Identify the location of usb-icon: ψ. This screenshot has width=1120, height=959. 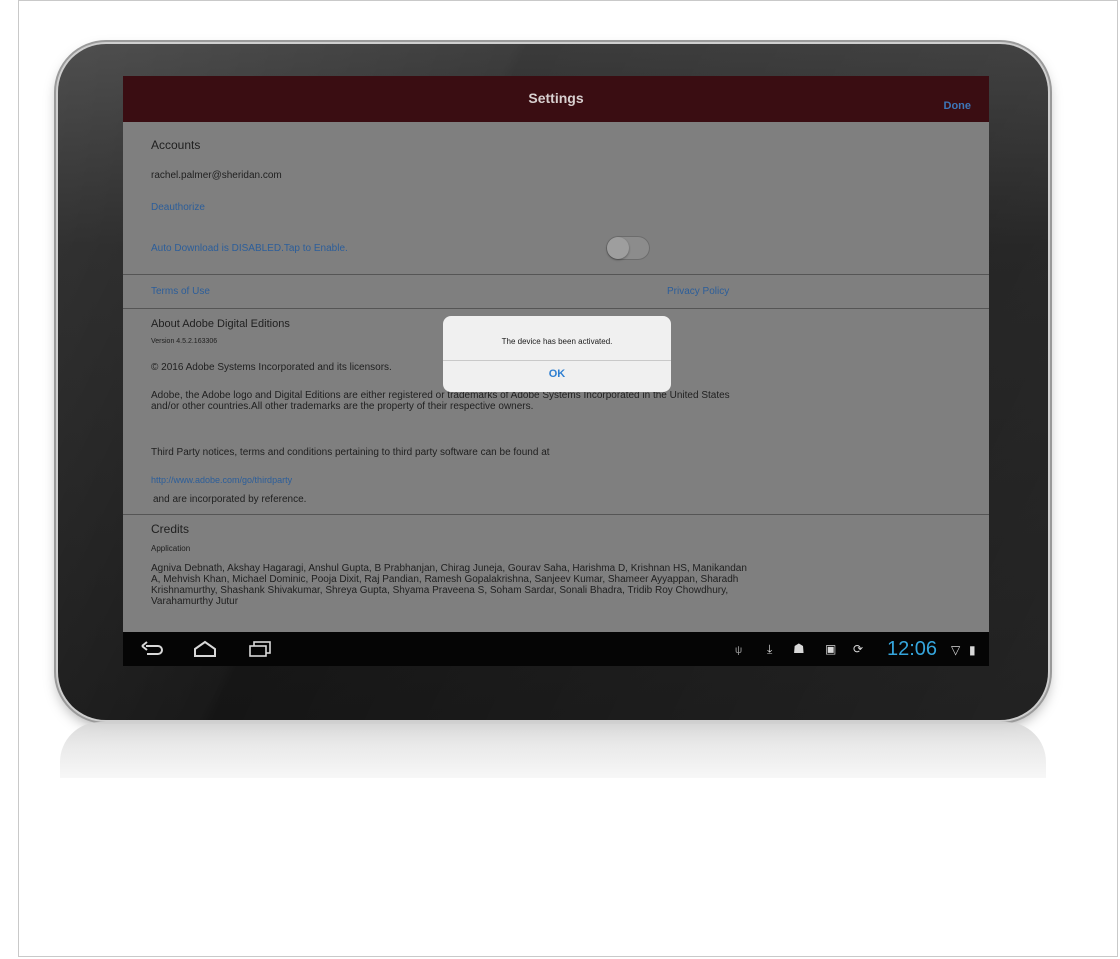
(739, 650).